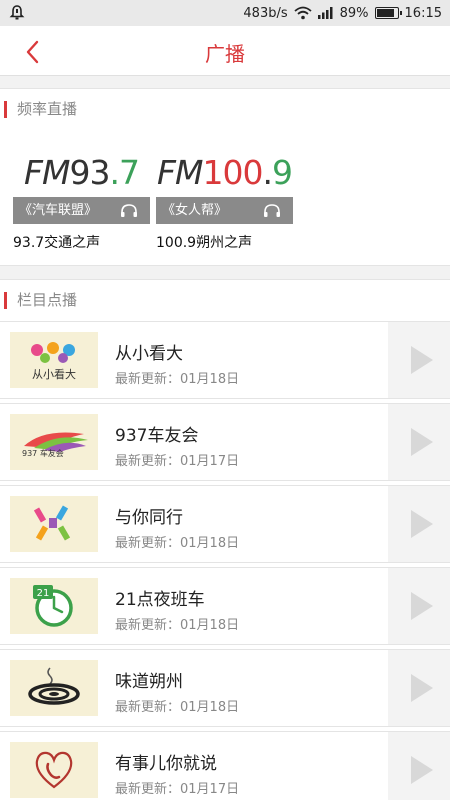  Describe the element at coordinates (160, 600) in the screenshot. I see `program-title: 21点夜班车` at that location.